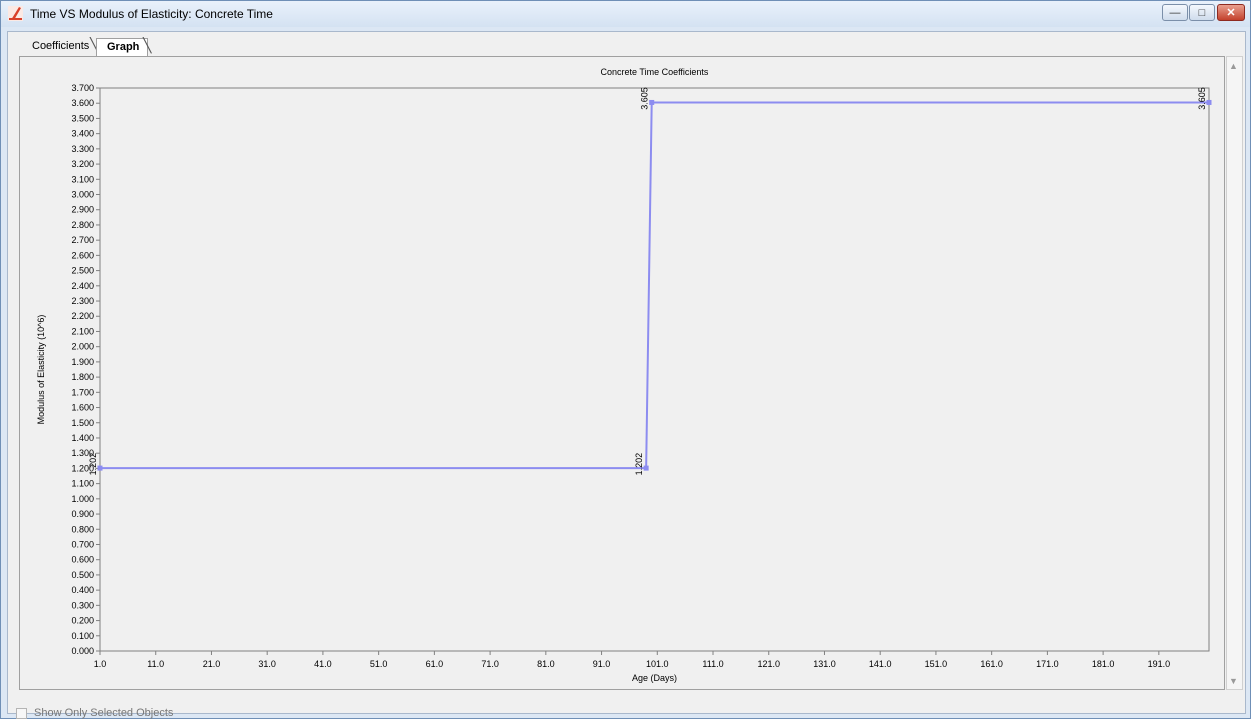  Describe the element at coordinates (1233, 681) in the screenshot. I see `scroll-down-icon: ▼` at that location.